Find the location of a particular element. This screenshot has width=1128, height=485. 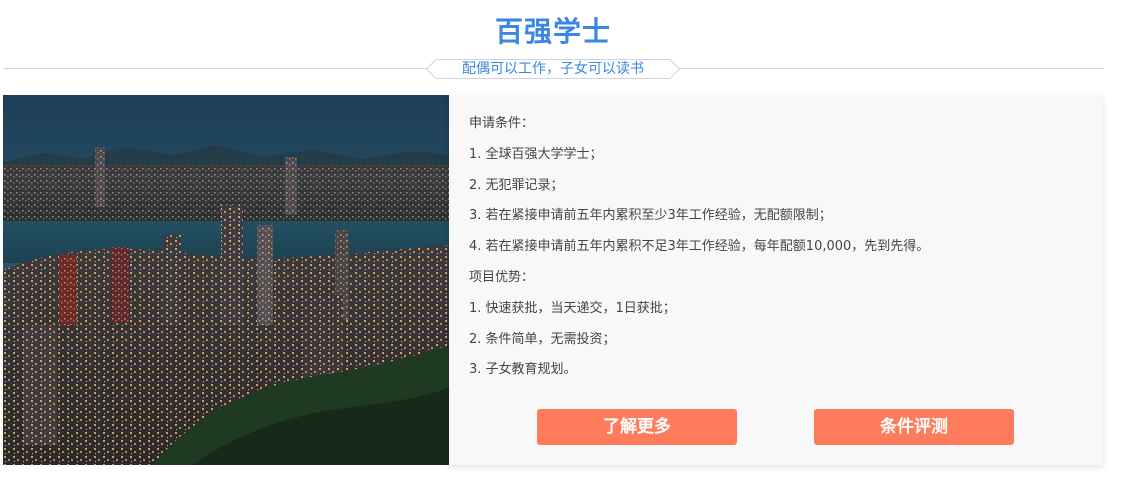

page-subtitle: 配偶可以工作，子女可以读书 is located at coordinates (553, 69).